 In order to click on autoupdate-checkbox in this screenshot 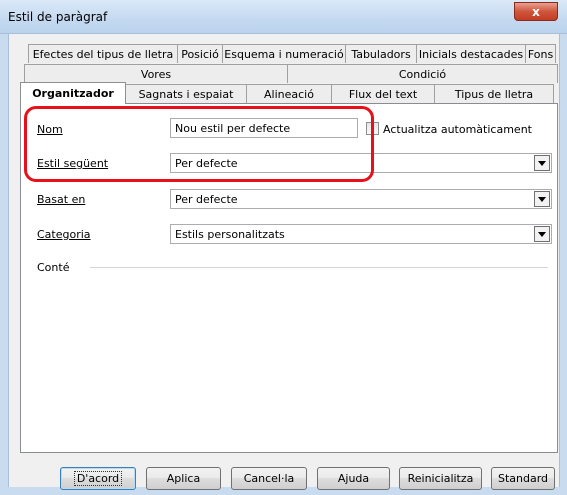, I will do `click(372, 128)`.